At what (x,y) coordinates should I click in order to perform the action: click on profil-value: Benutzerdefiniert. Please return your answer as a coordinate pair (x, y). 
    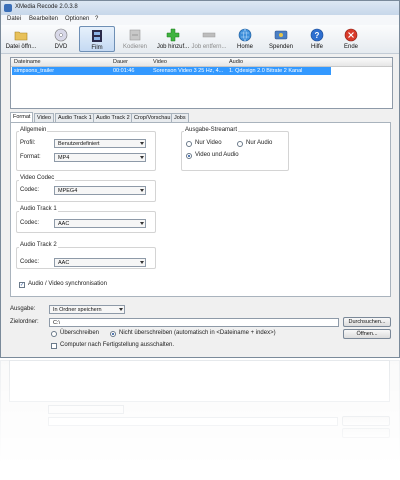
    Looking at the image, I should click on (79, 144).